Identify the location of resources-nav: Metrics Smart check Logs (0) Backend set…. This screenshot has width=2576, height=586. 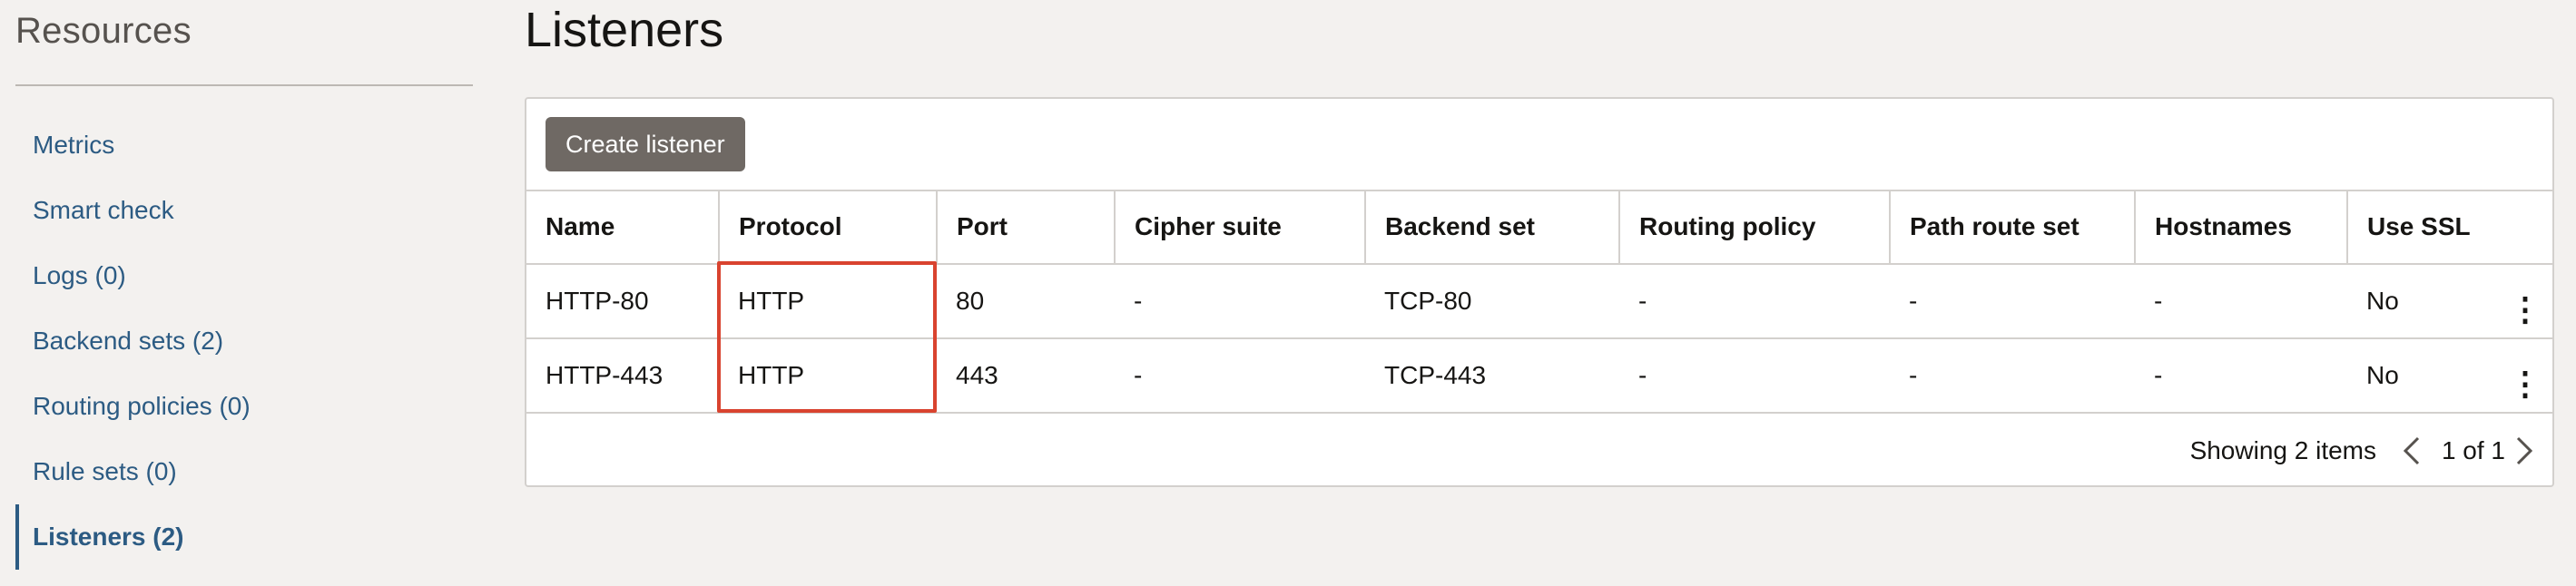
(245, 341).